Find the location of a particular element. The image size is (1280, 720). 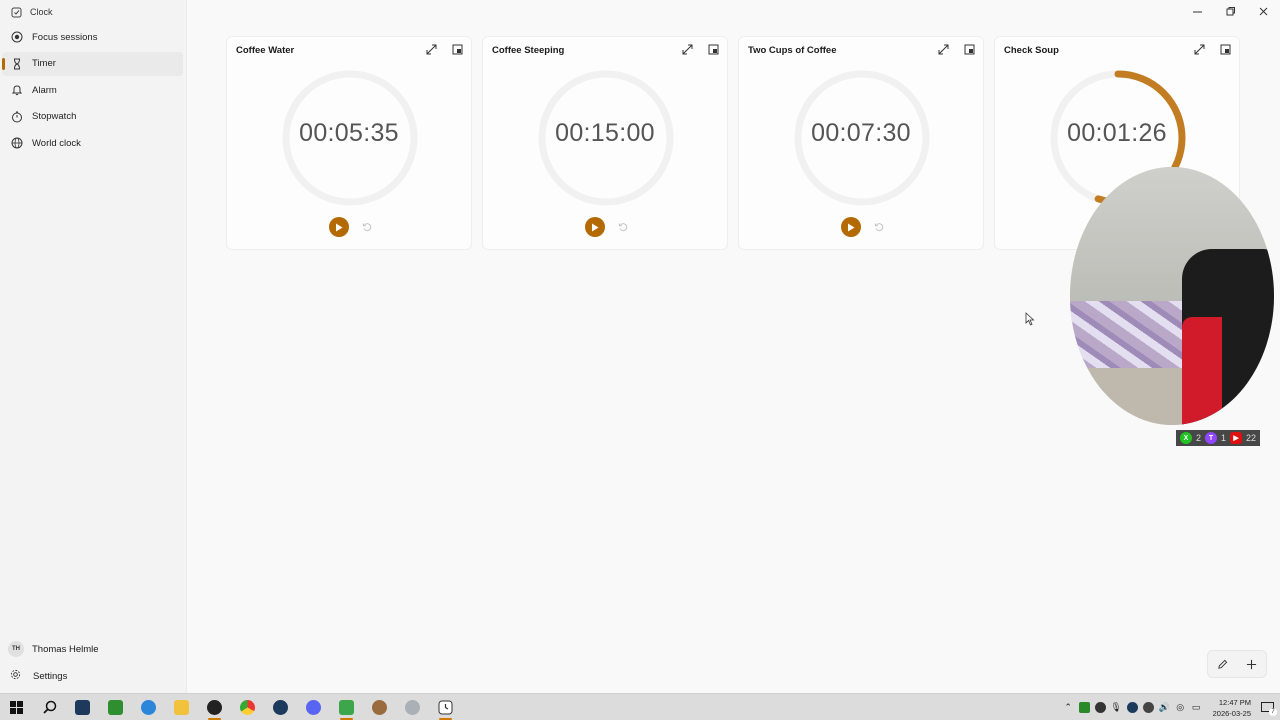

twitch-icon: T is located at coordinates (1211, 438).